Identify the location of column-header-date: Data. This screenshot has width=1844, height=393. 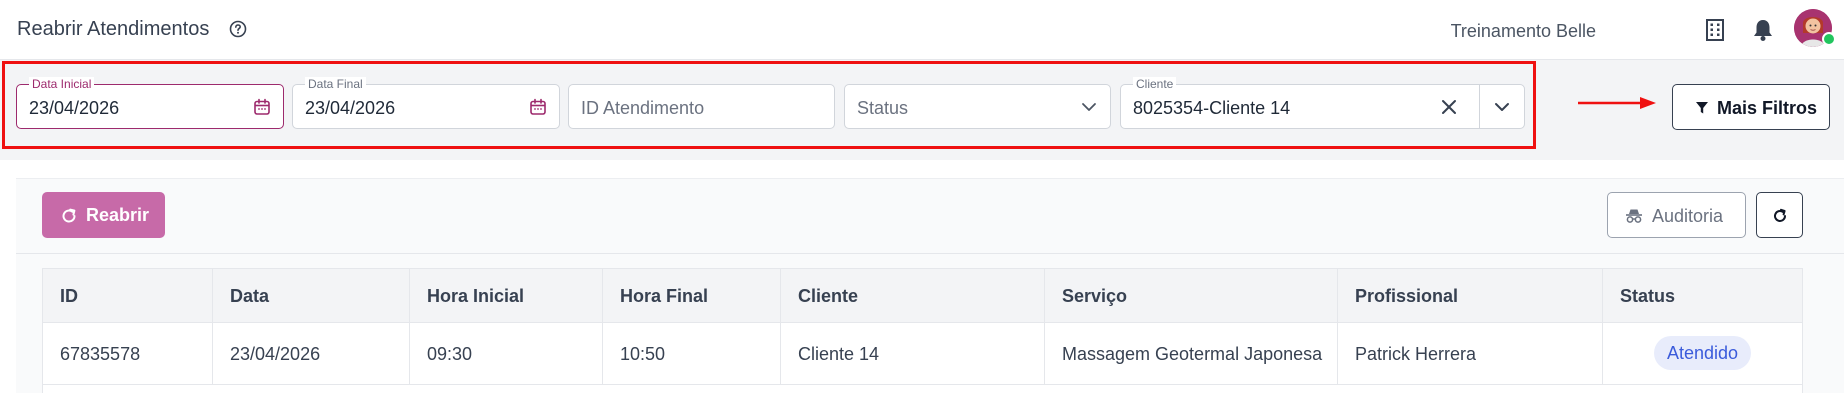
(311, 295).